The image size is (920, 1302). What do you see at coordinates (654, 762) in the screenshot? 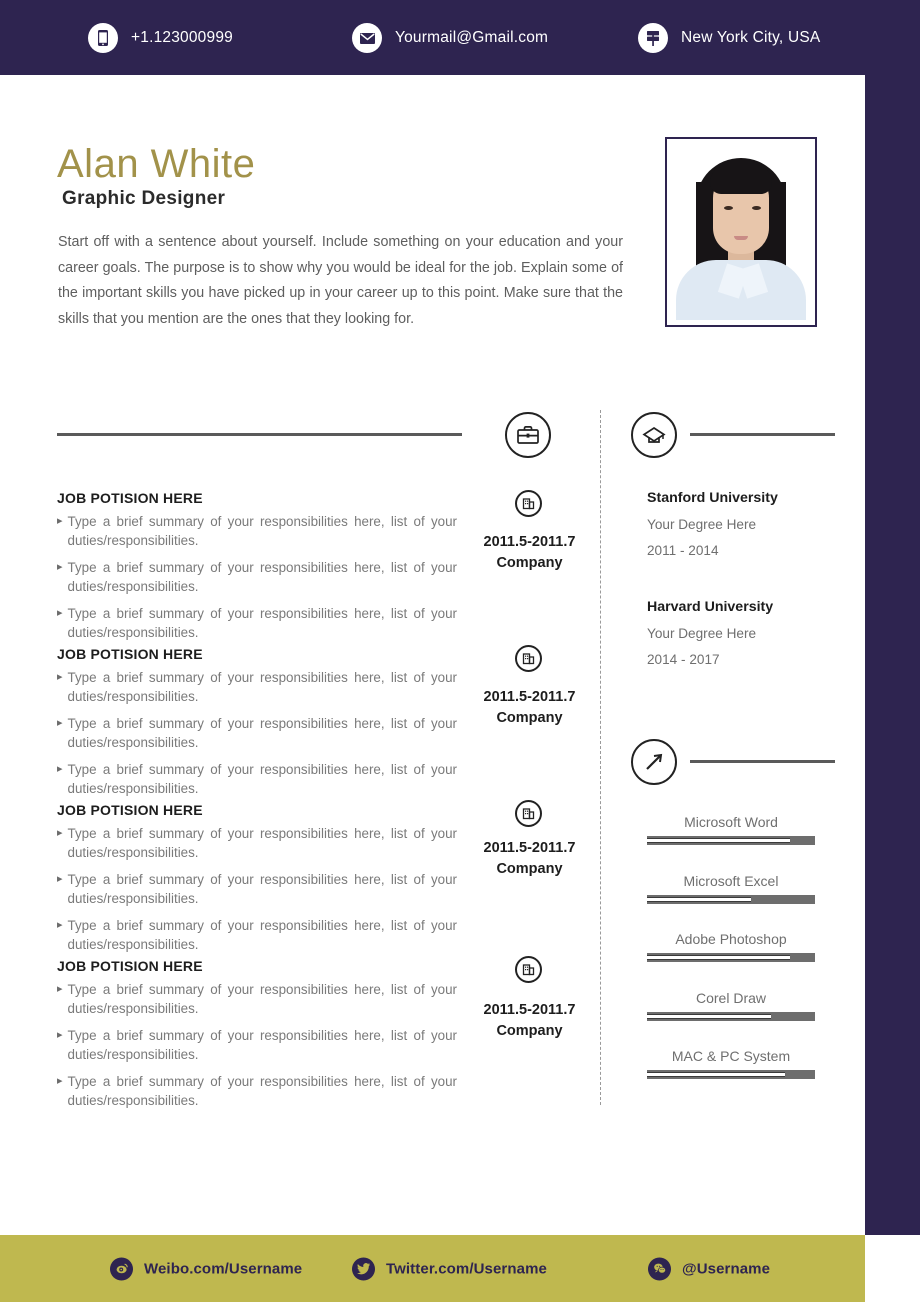
I see `hammer-icon` at bounding box center [654, 762].